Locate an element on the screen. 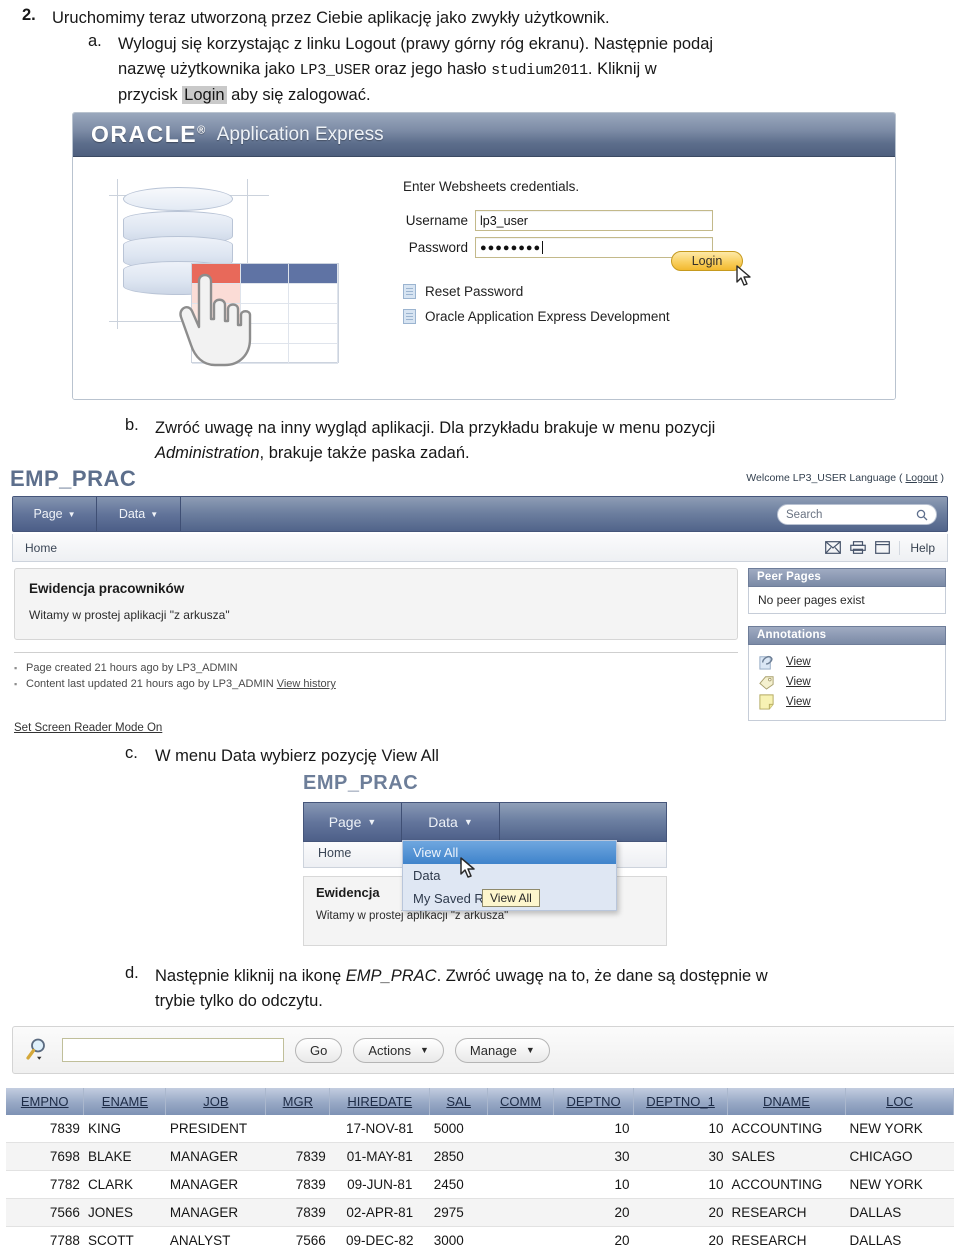 The height and width of the screenshot is (1248, 960). annotations-title: Annotations is located at coordinates (847, 635).